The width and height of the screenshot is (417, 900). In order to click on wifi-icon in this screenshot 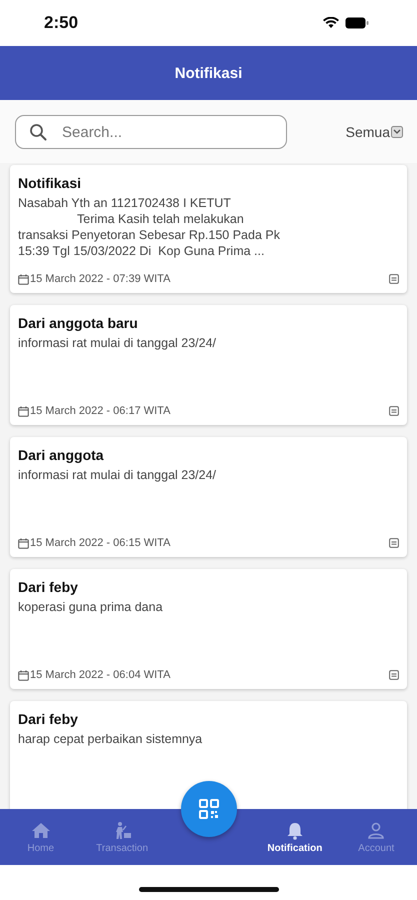, I will do `click(331, 23)`.